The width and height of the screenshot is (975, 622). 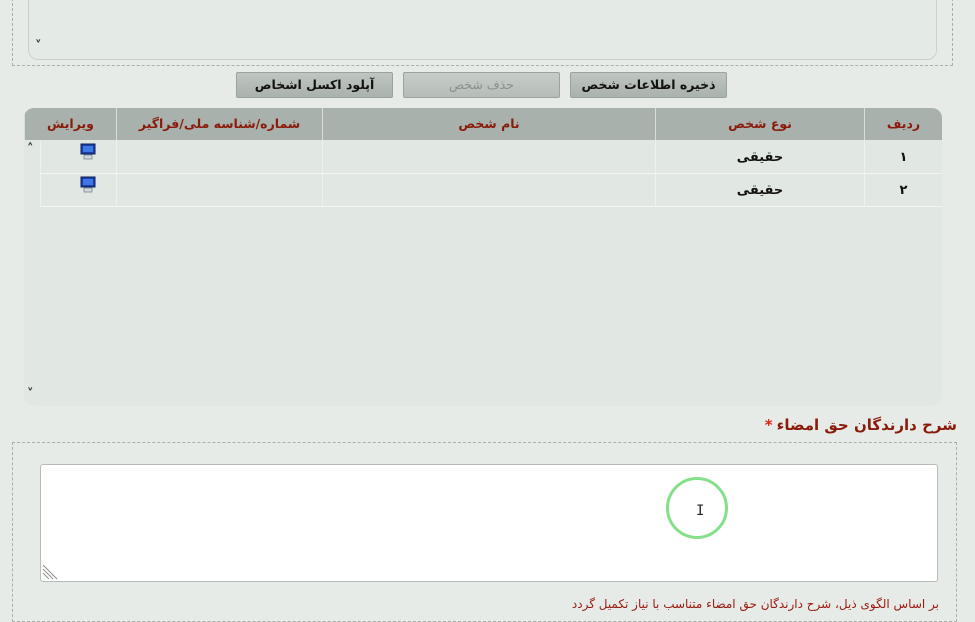 I want to click on text-cursor-icon: I, so click(x=700, y=511).